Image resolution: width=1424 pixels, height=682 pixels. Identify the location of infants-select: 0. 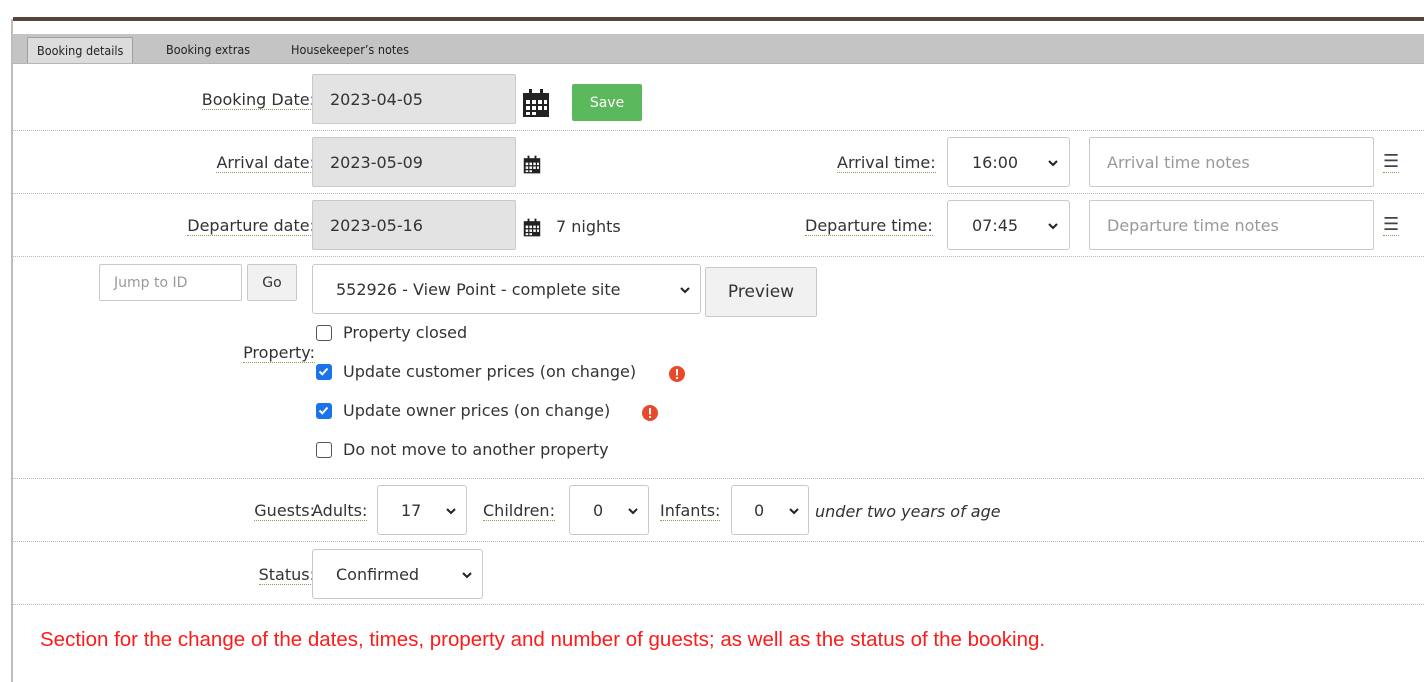
(770, 510).